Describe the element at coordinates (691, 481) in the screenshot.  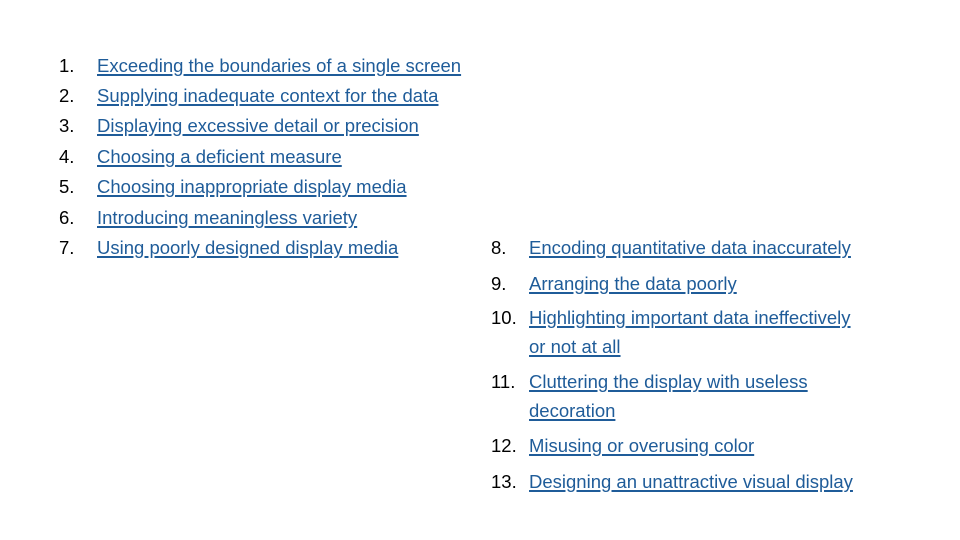
I see `item-link: Designing an unattractive visual display` at that location.